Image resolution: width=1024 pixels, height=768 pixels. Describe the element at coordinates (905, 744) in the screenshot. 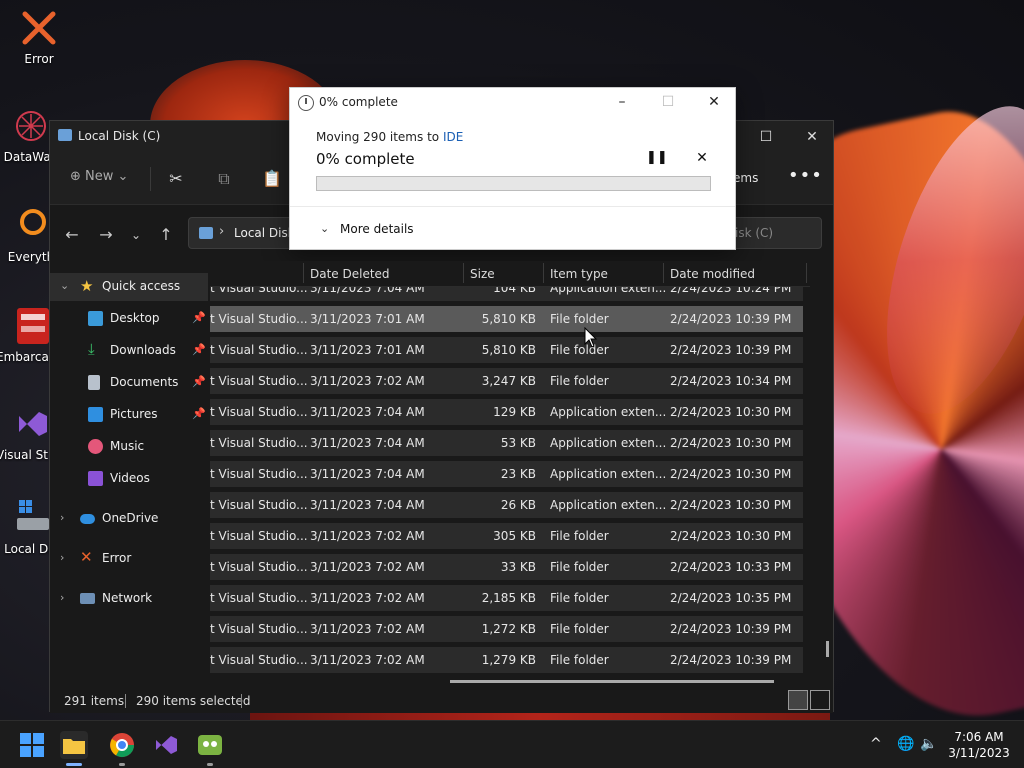

I see `globe-icon: 🌐` at that location.